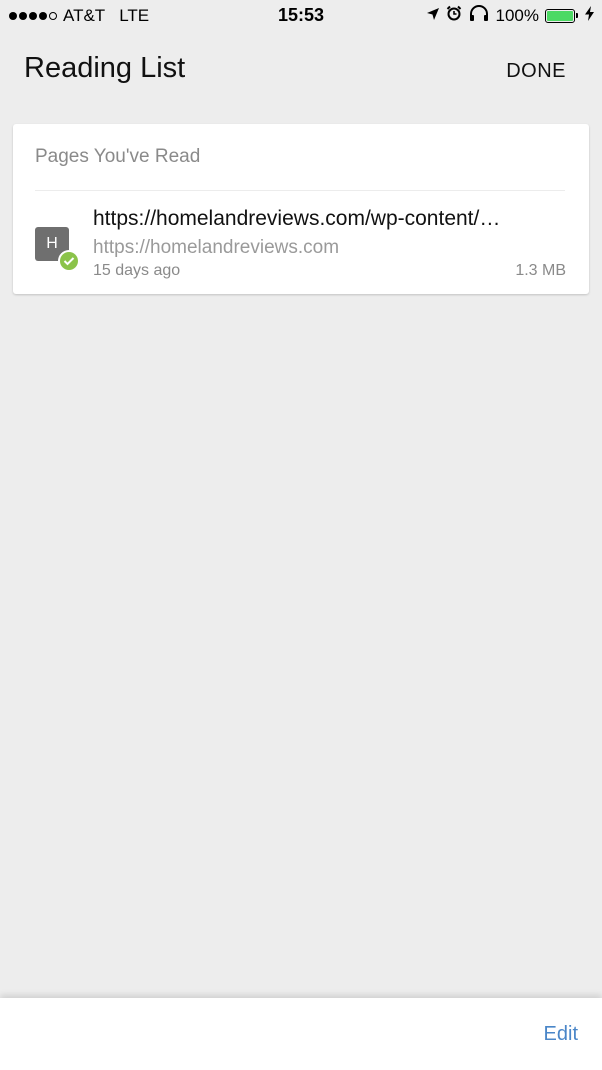 This screenshot has height=1070, width=602. I want to click on battery-icon, so click(561, 15).